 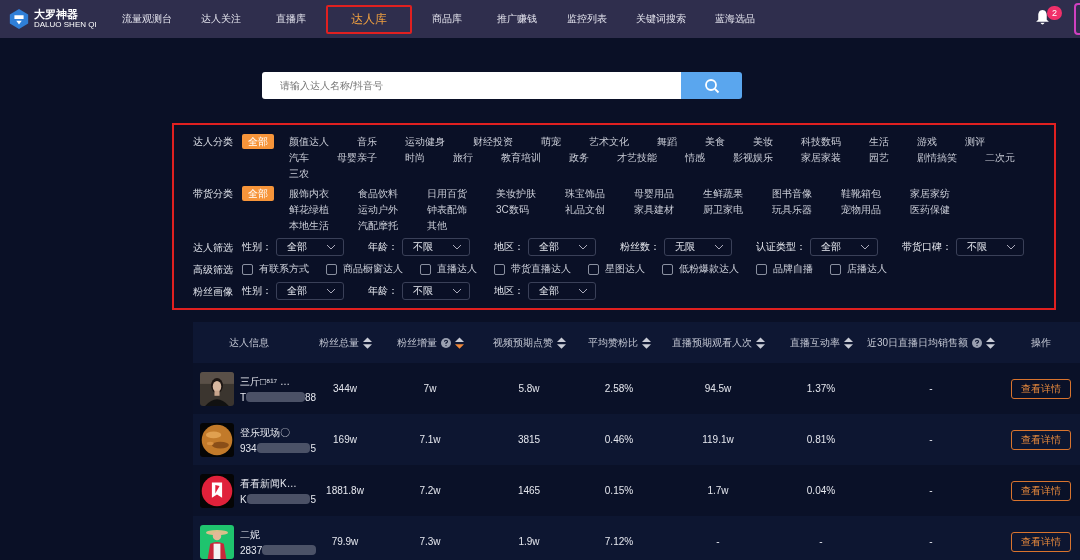 What do you see at coordinates (879, 141) in the screenshot?
I see `option-tag: 生活` at bounding box center [879, 141].